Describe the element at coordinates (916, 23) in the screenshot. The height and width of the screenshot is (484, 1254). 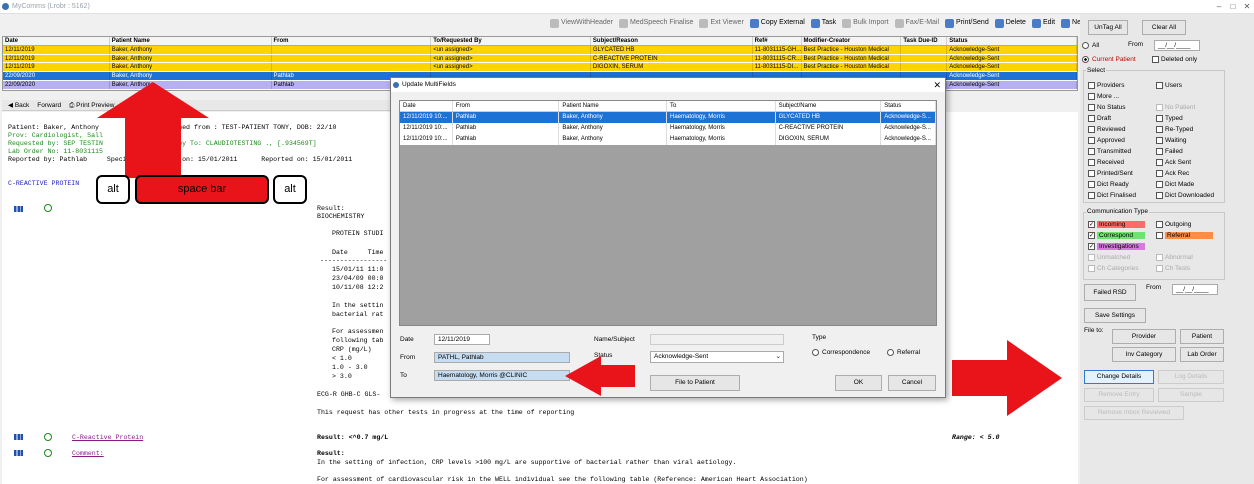
I see `toolbar-button-6: Fax/E-Mail` at that location.